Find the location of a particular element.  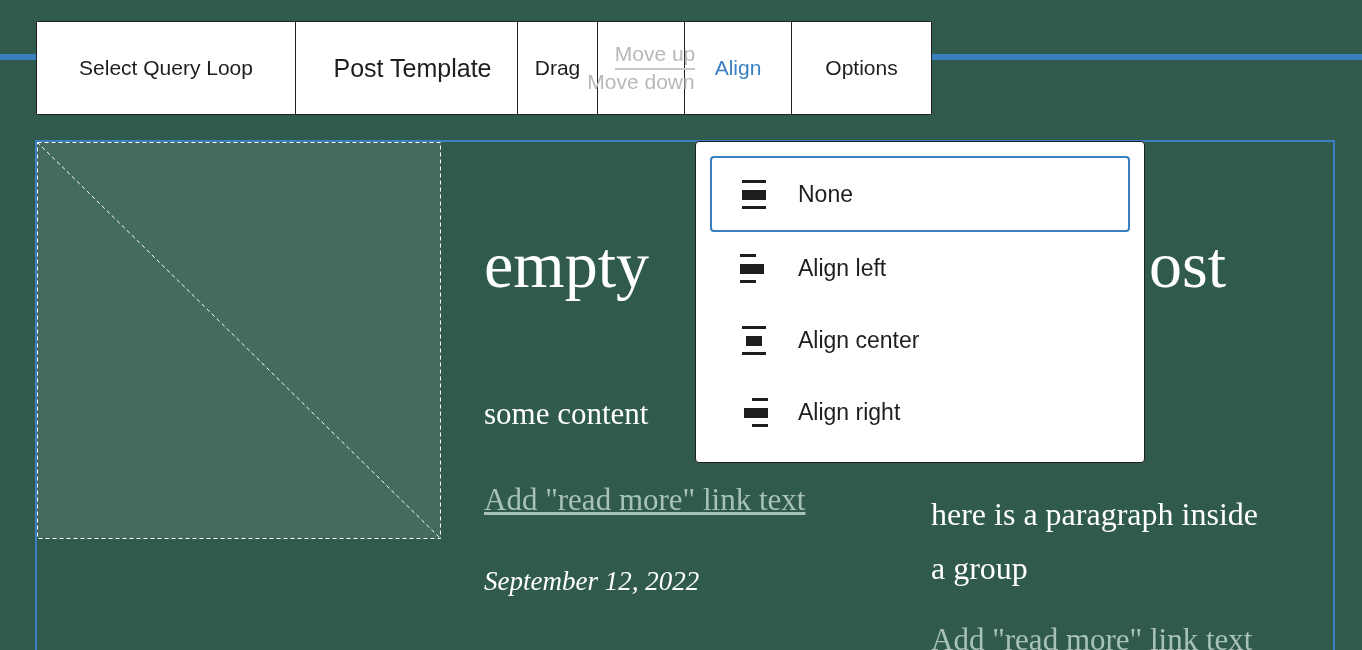

post-title: ost is located at coordinates (1187, 265).